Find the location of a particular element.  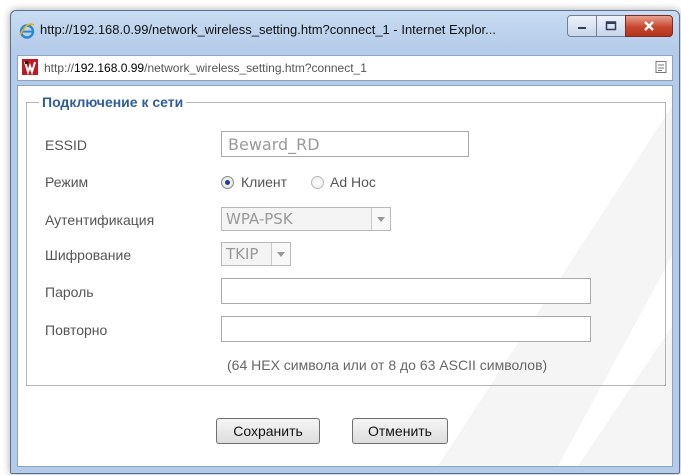

authentication-label: Аутентификация is located at coordinates (100, 220).